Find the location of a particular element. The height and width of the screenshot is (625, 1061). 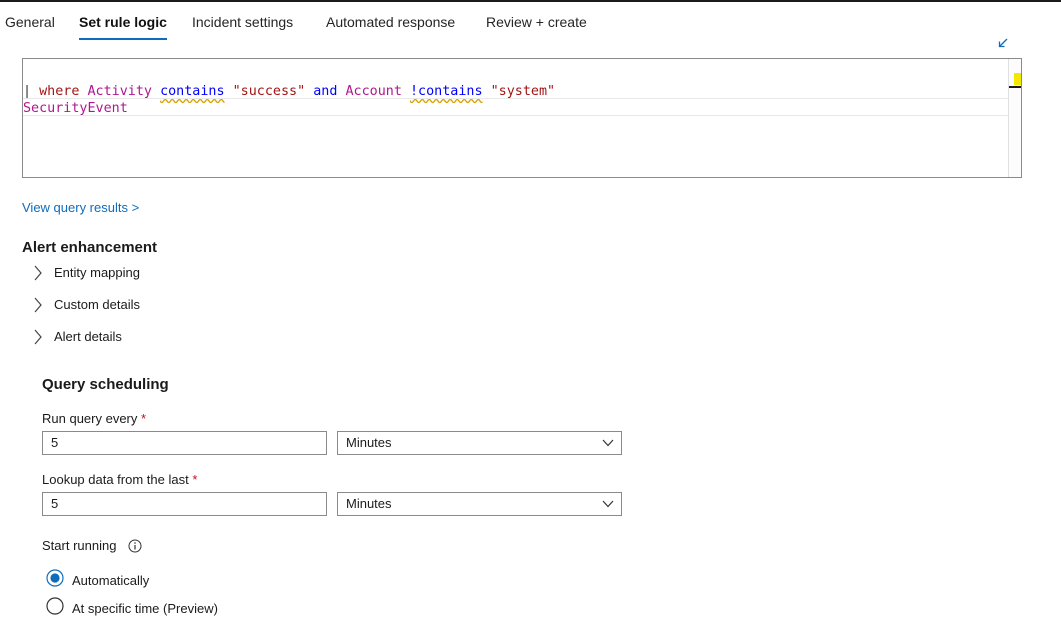

alert-details-label: Alert details is located at coordinates (88, 336).